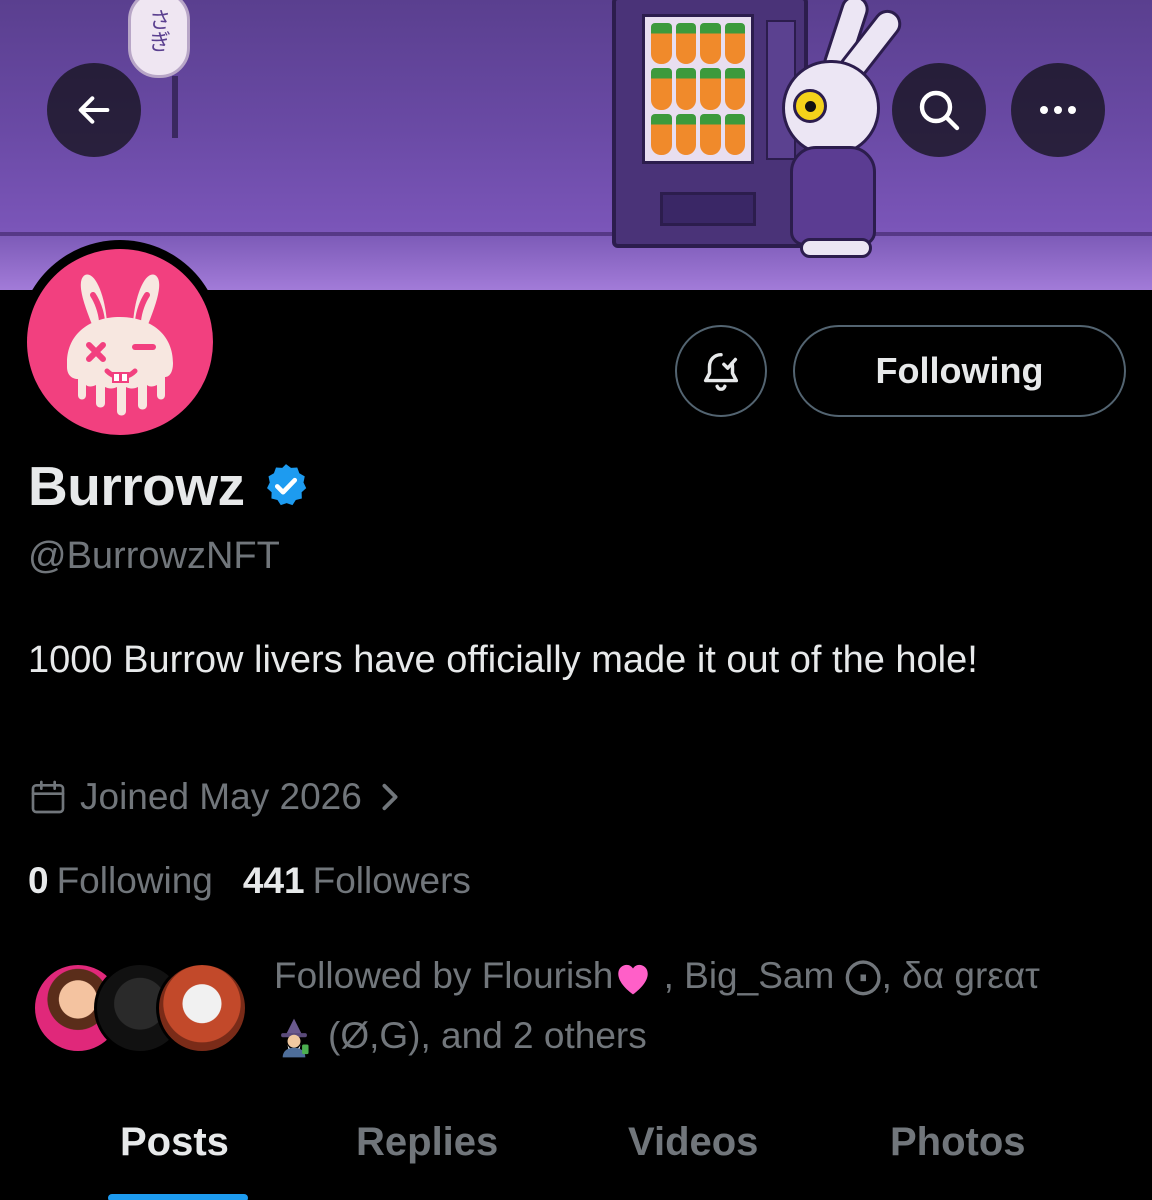 The height and width of the screenshot is (1200, 1152). I want to click on bunny-head-illustration, so click(831, 108).